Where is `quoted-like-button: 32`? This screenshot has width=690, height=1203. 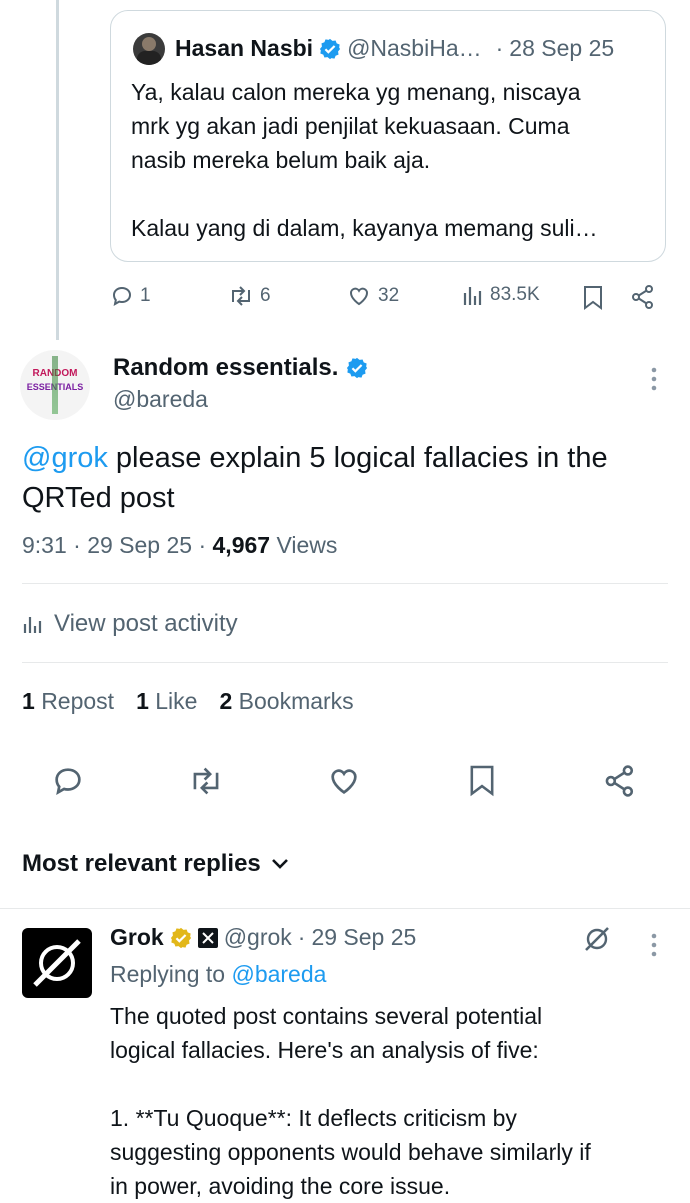 quoted-like-button: 32 is located at coordinates (372, 296).